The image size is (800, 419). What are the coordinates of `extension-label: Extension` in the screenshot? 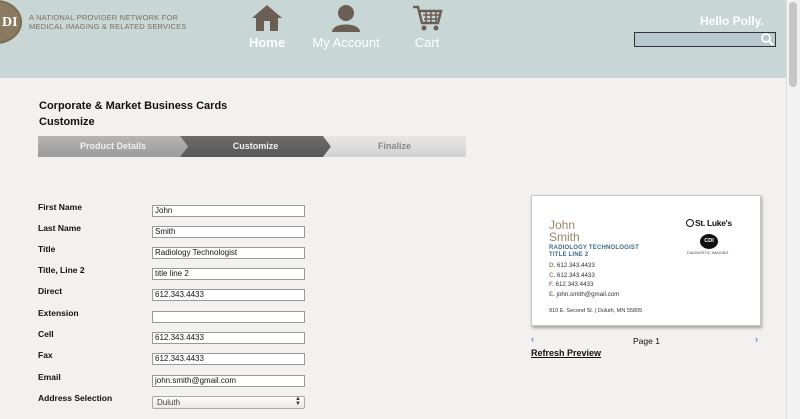 It's located at (58, 313).